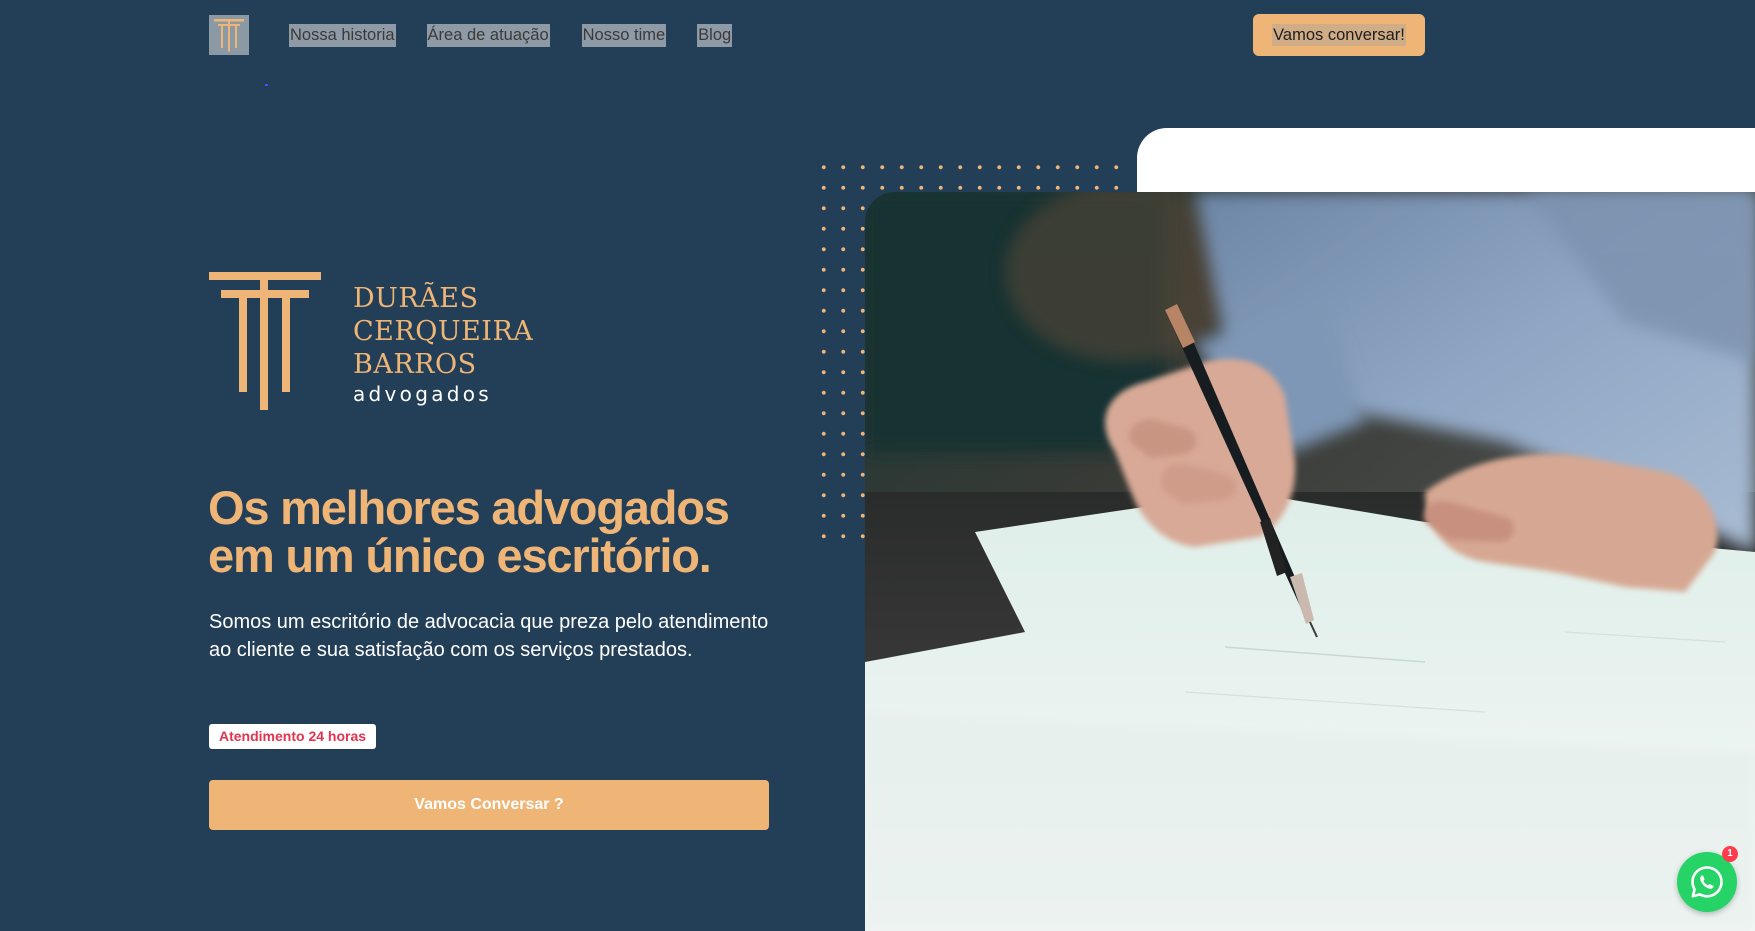  Describe the element at coordinates (1730, 854) in the screenshot. I see `whatsapp-notification-badge: 1` at that location.